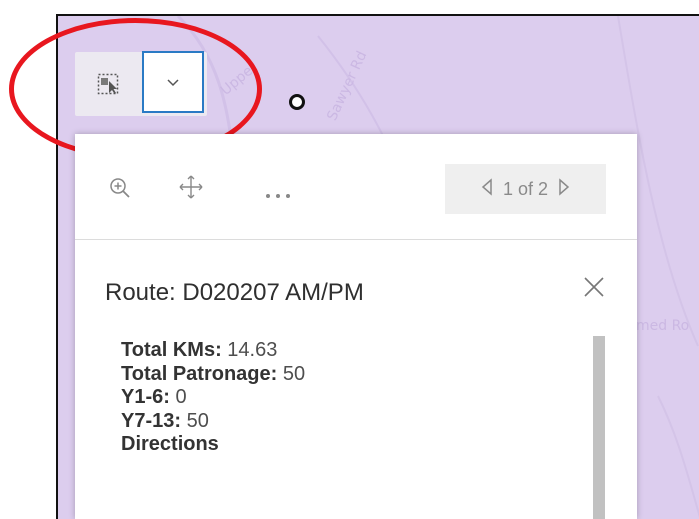 Image resolution: width=699 pixels, height=519 pixels. Describe the element at coordinates (663, 326) in the screenshot. I see `road-label: med Ro` at that location.